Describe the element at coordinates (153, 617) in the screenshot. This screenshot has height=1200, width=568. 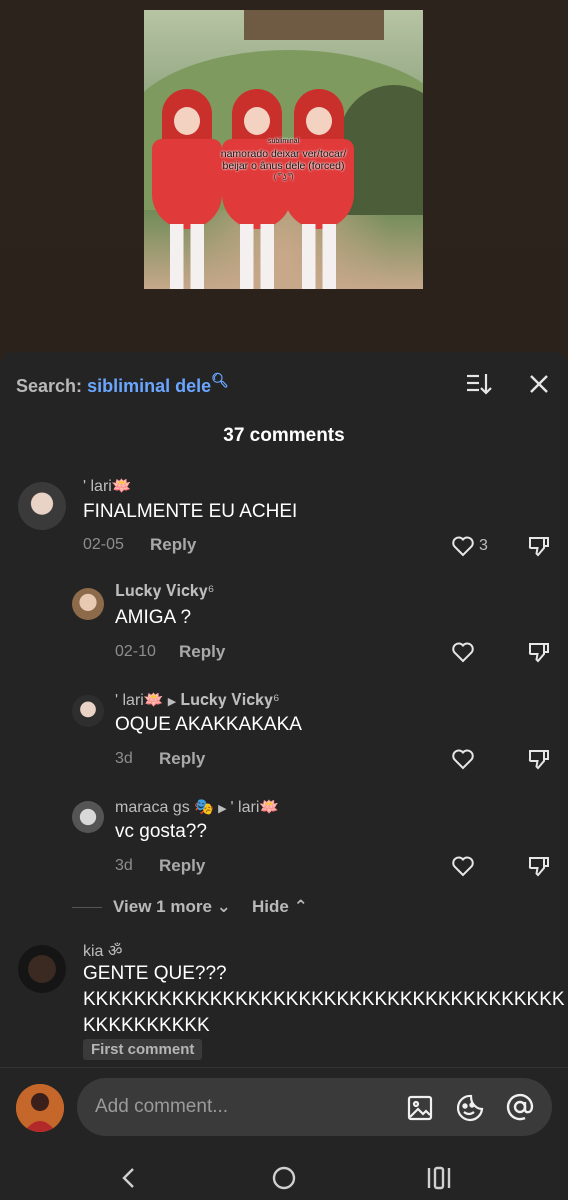
I see `comment-text: AMIGA ?` at that location.